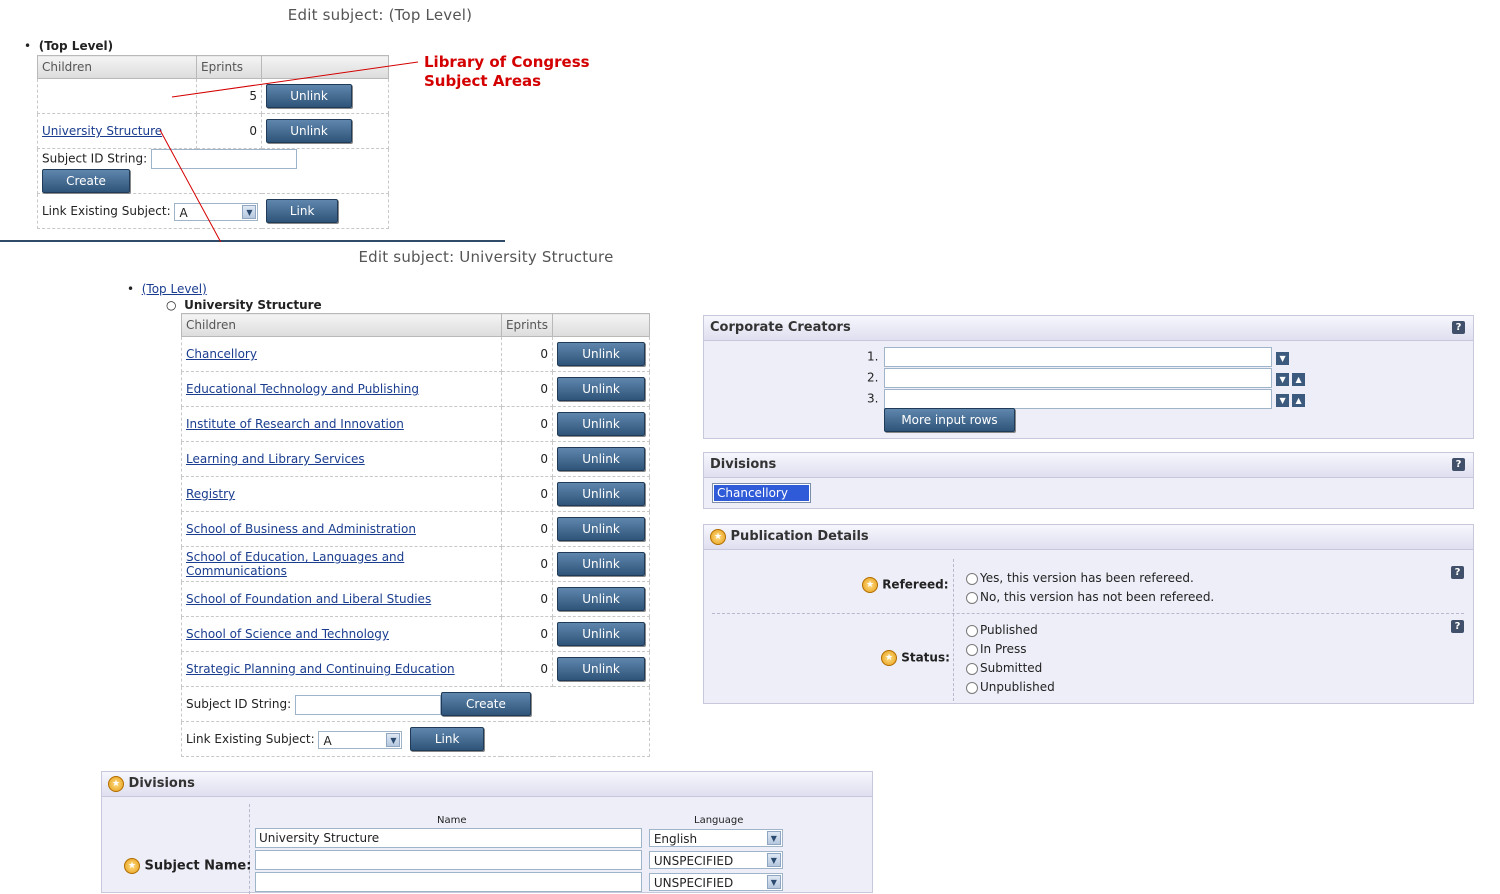 This screenshot has width=1500, height=894. I want to click on creator-row: 1. ▼, so click(1078, 357).